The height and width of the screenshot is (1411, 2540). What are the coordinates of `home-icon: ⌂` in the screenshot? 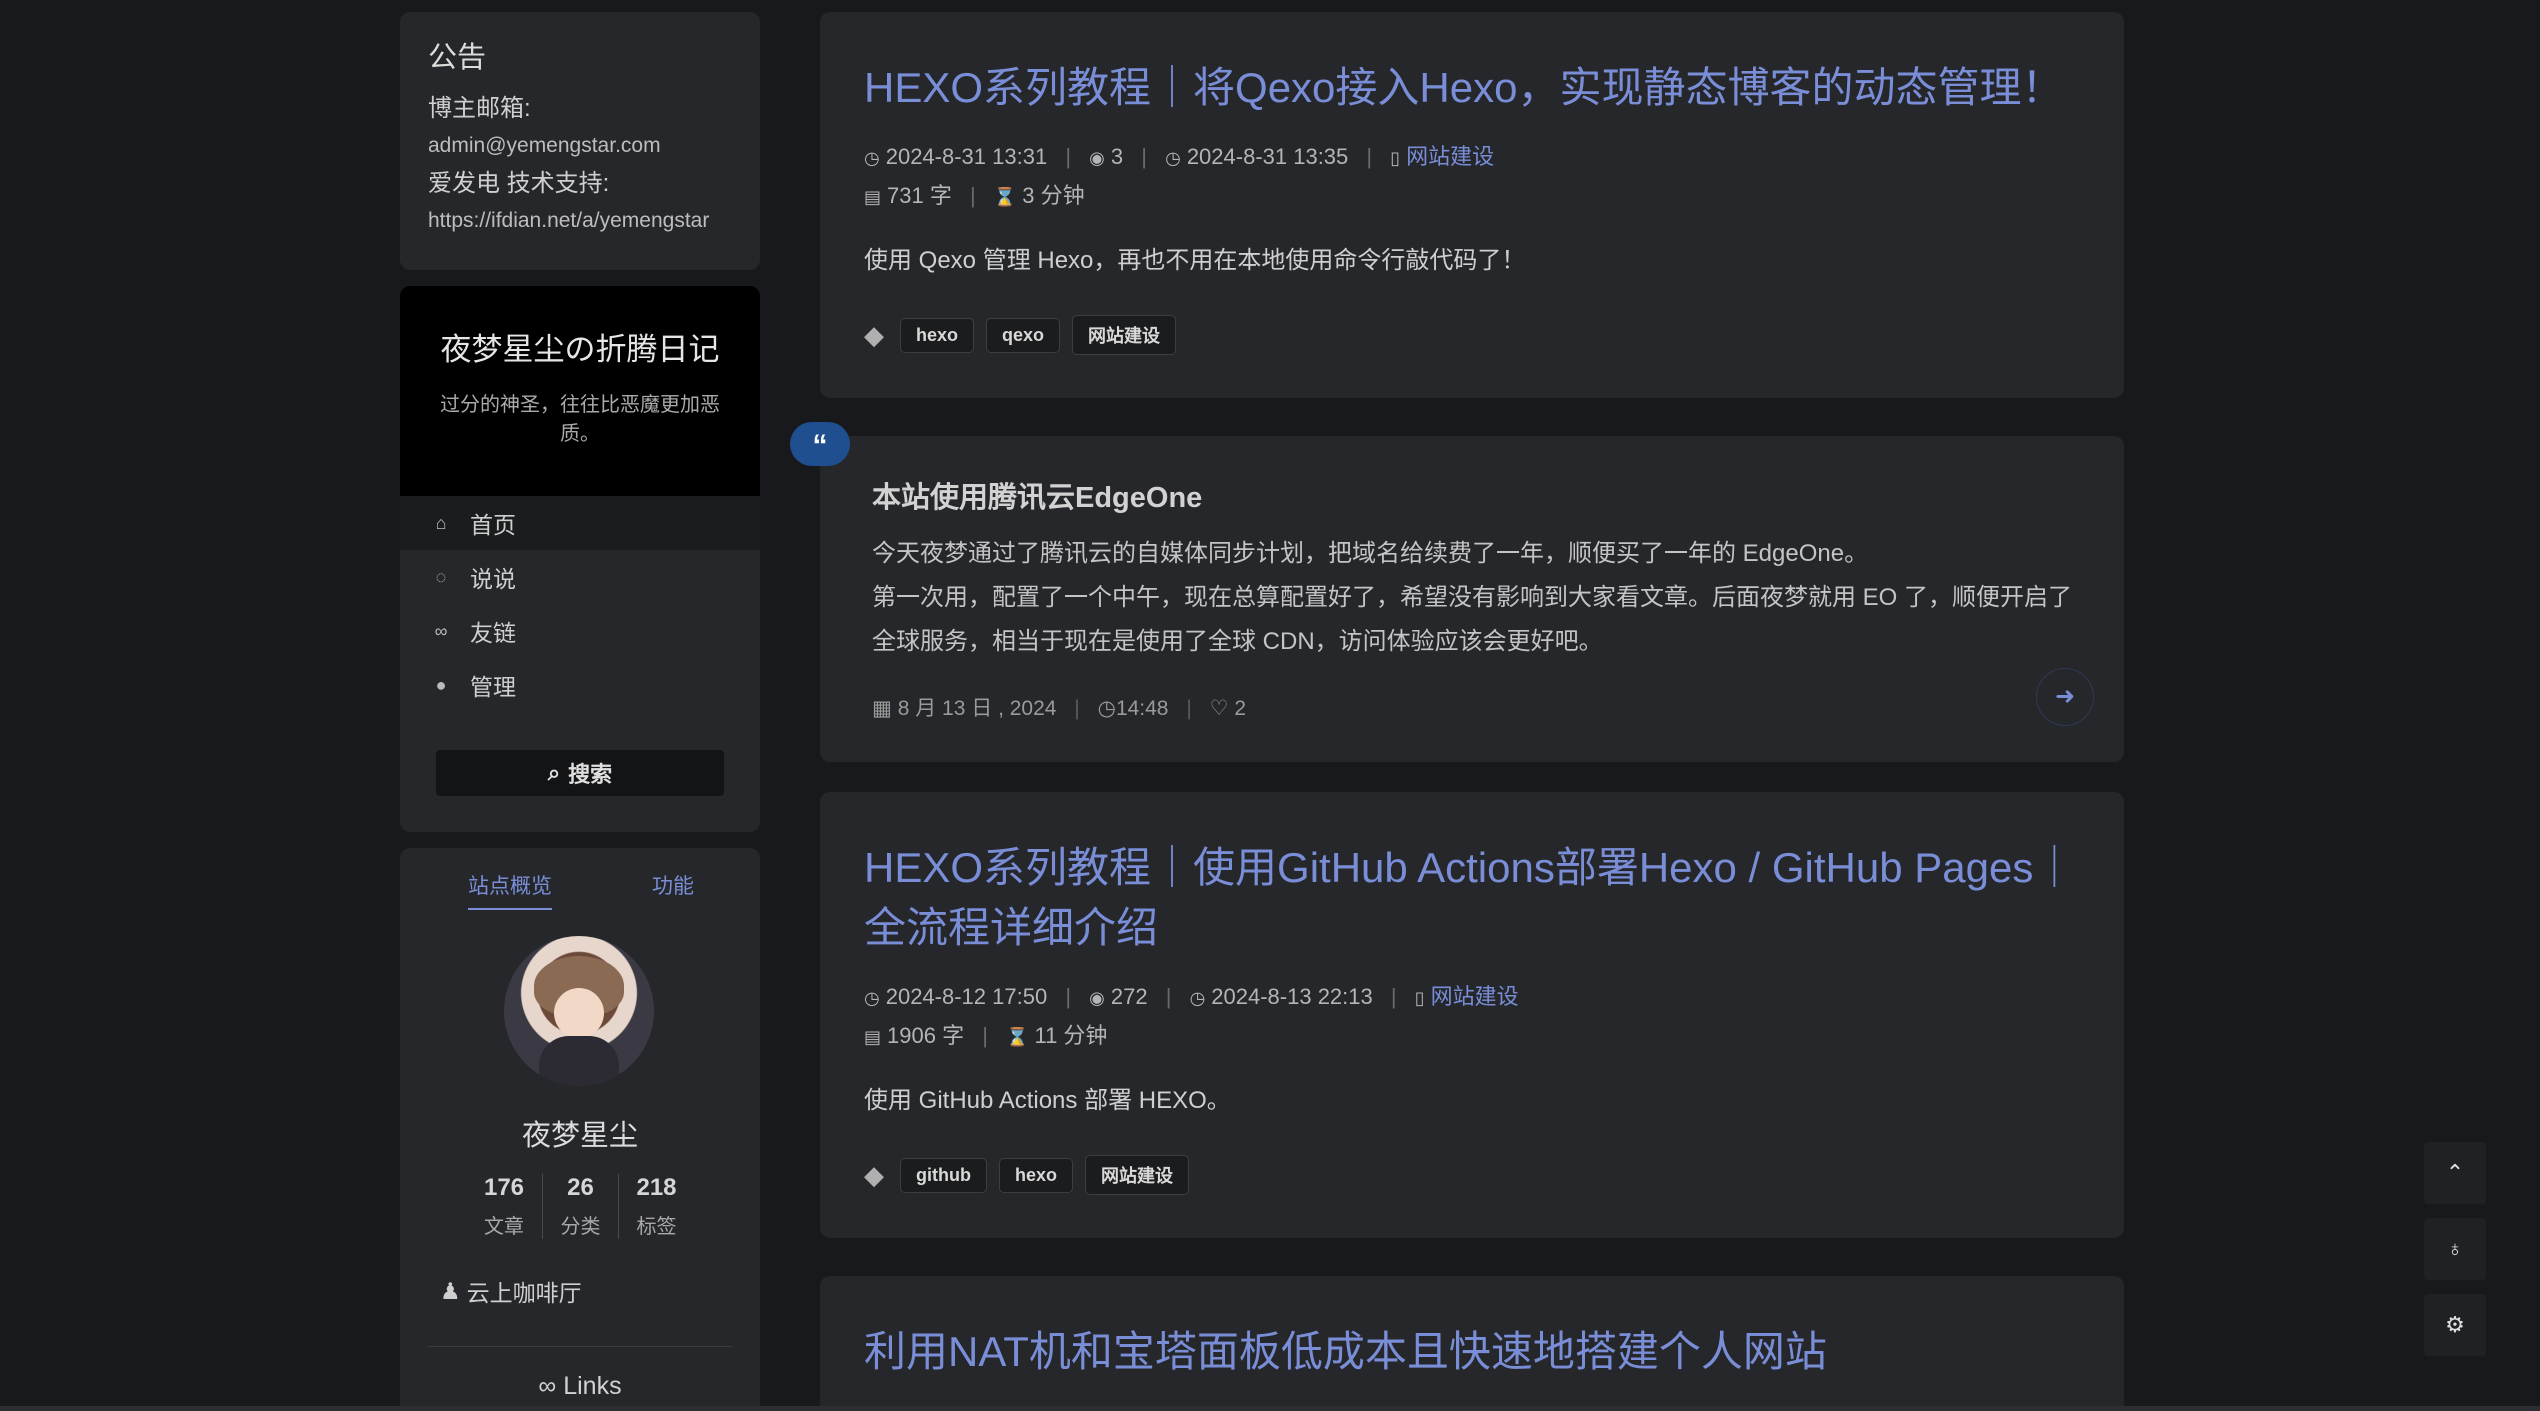 It's located at (441, 522).